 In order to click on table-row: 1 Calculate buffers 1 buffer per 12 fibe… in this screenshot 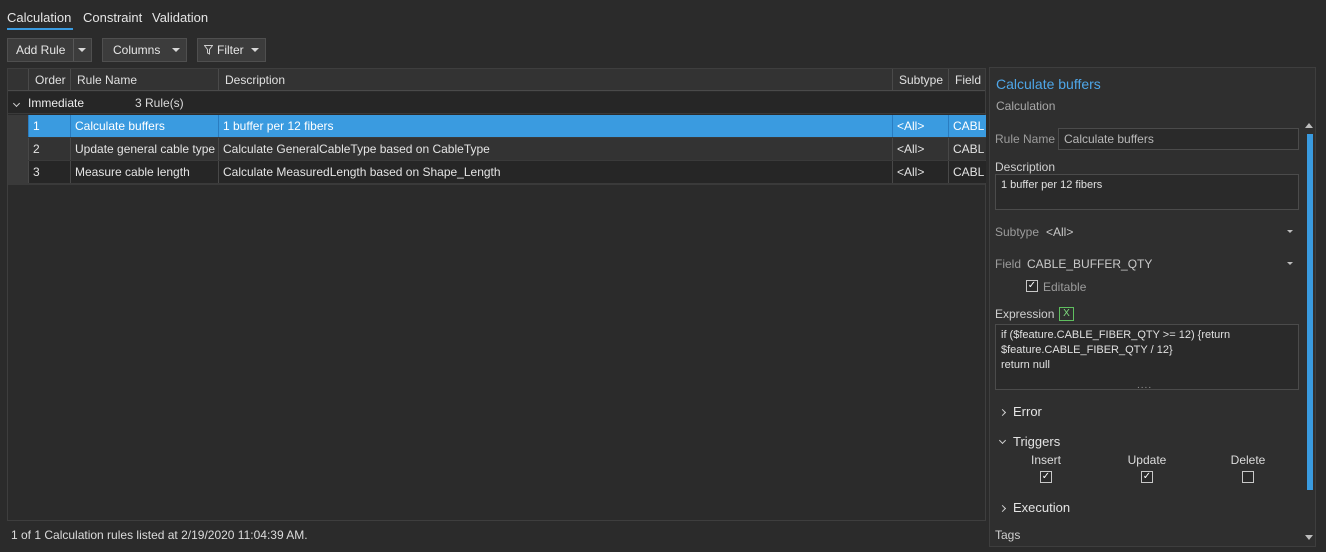, I will do `click(497, 126)`.